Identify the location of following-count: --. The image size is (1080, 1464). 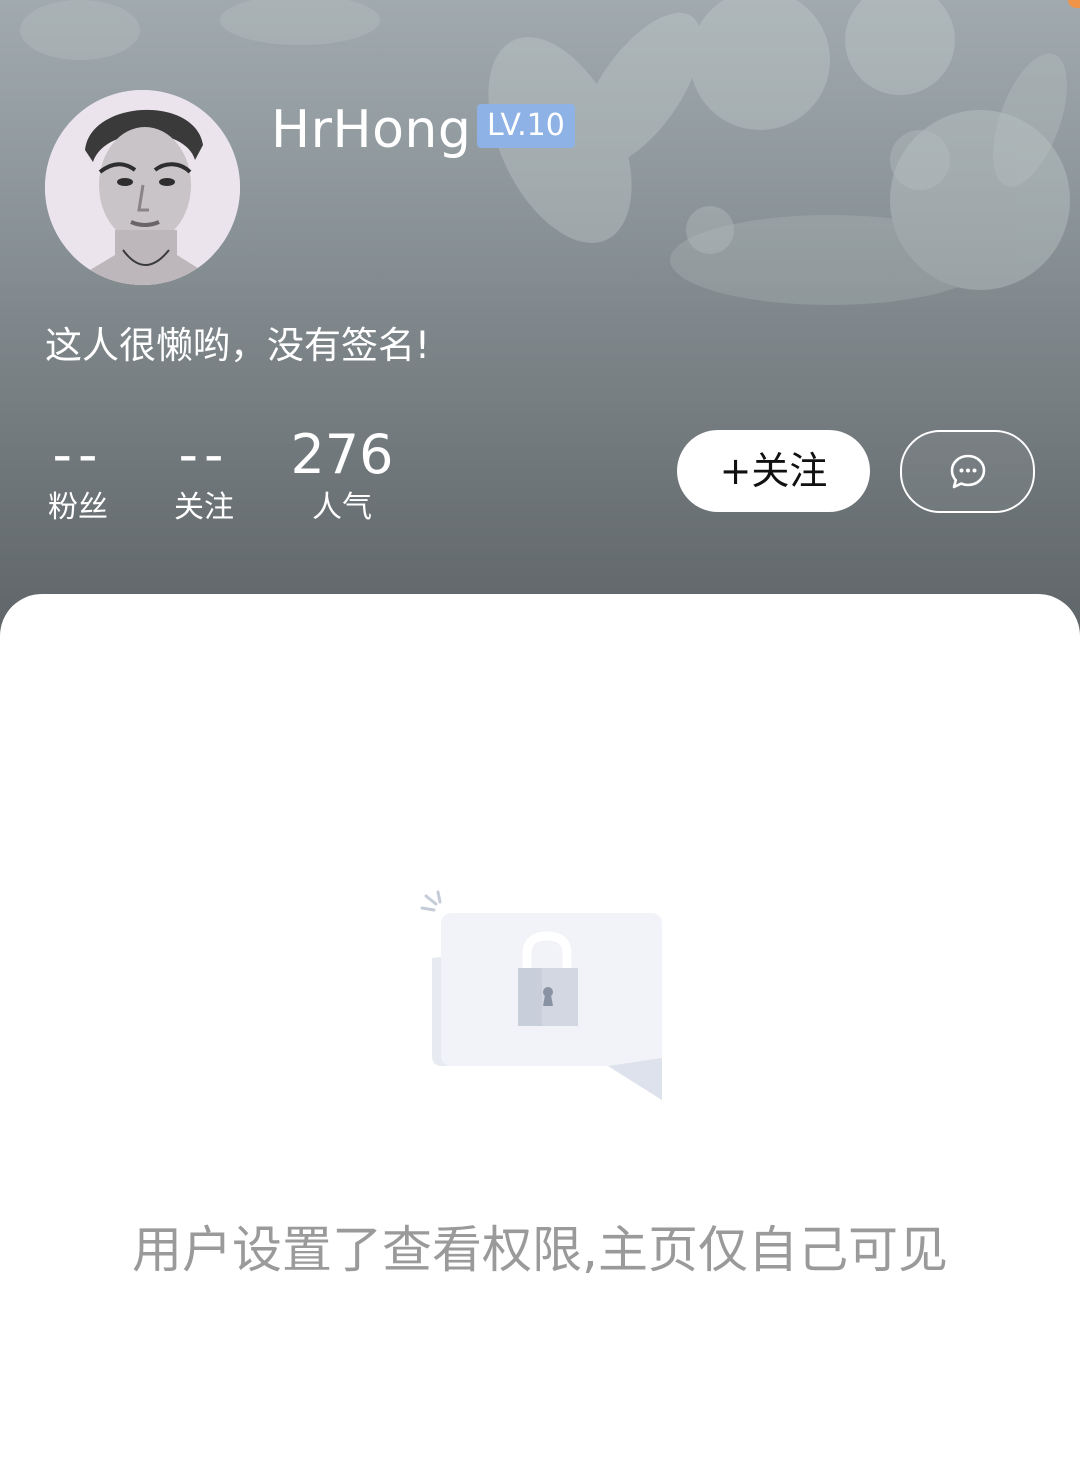
(204, 454).